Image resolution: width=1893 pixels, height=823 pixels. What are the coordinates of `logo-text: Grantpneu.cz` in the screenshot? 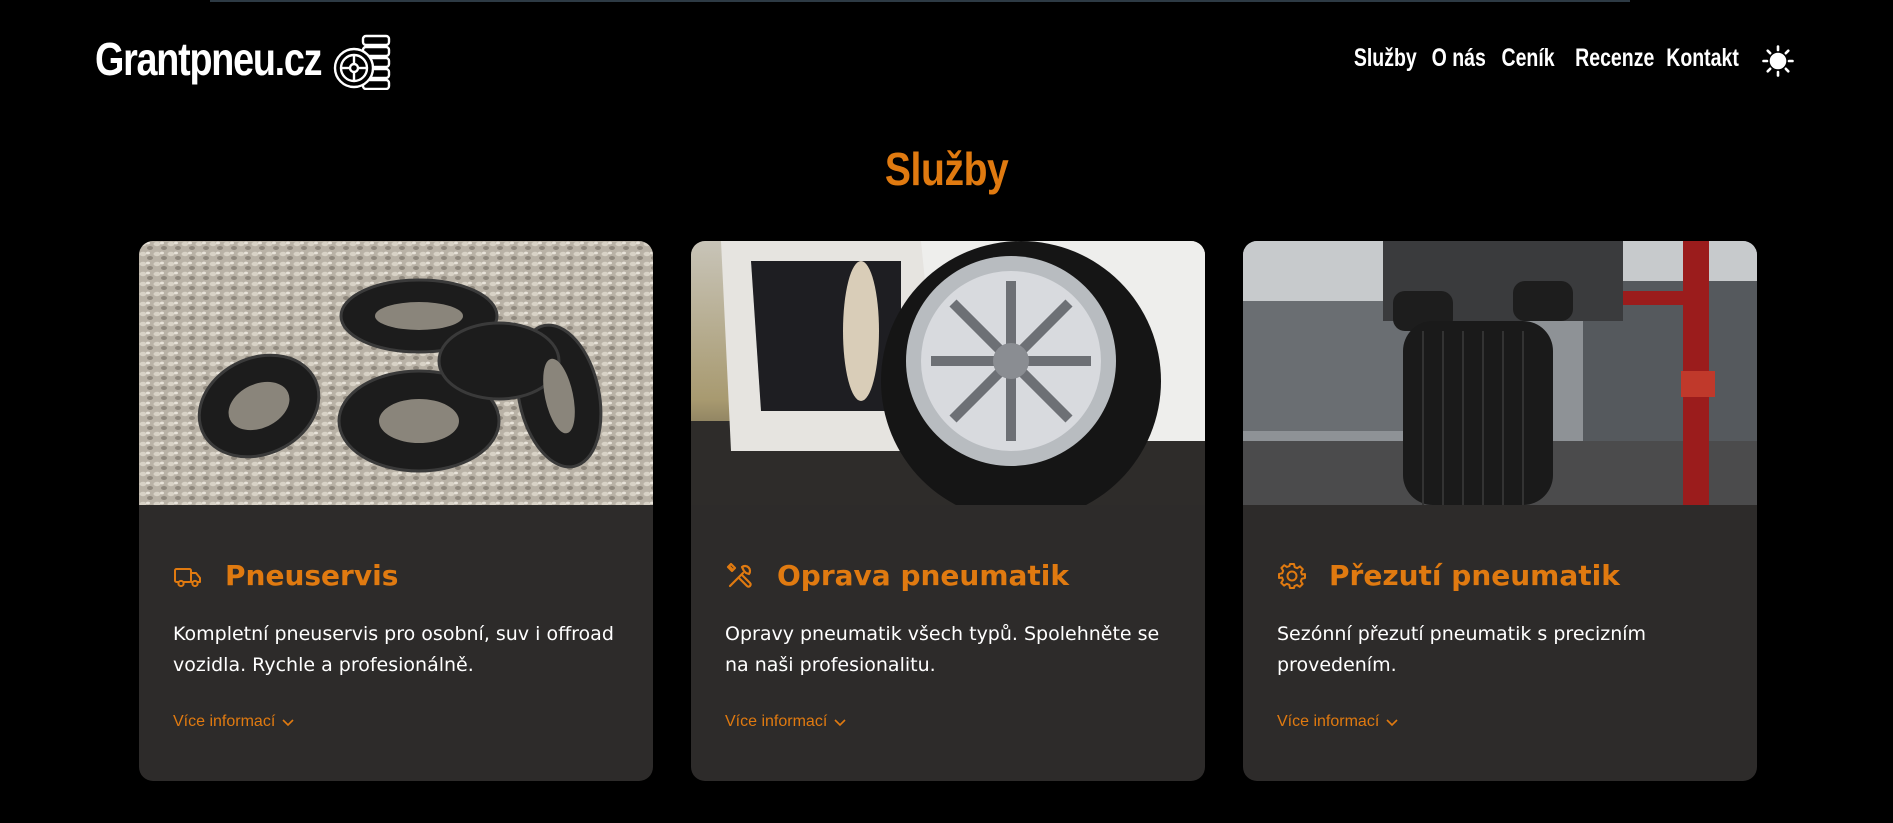 It's located at (208, 59).